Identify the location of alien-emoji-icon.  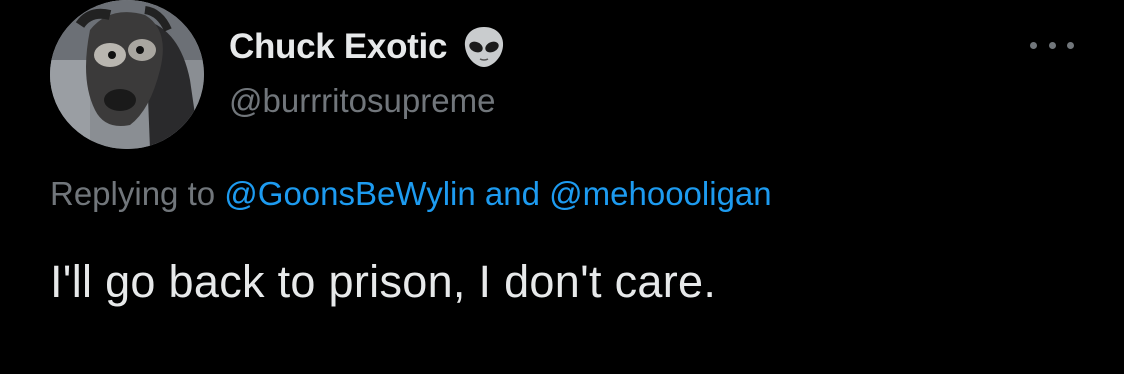
(484, 47).